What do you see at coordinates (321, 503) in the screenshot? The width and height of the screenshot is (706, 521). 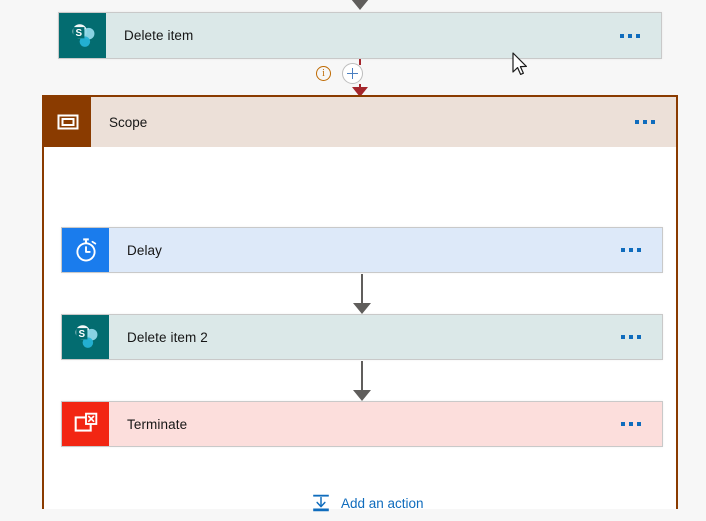 I see `add-action-icon` at bounding box center [321, 503].